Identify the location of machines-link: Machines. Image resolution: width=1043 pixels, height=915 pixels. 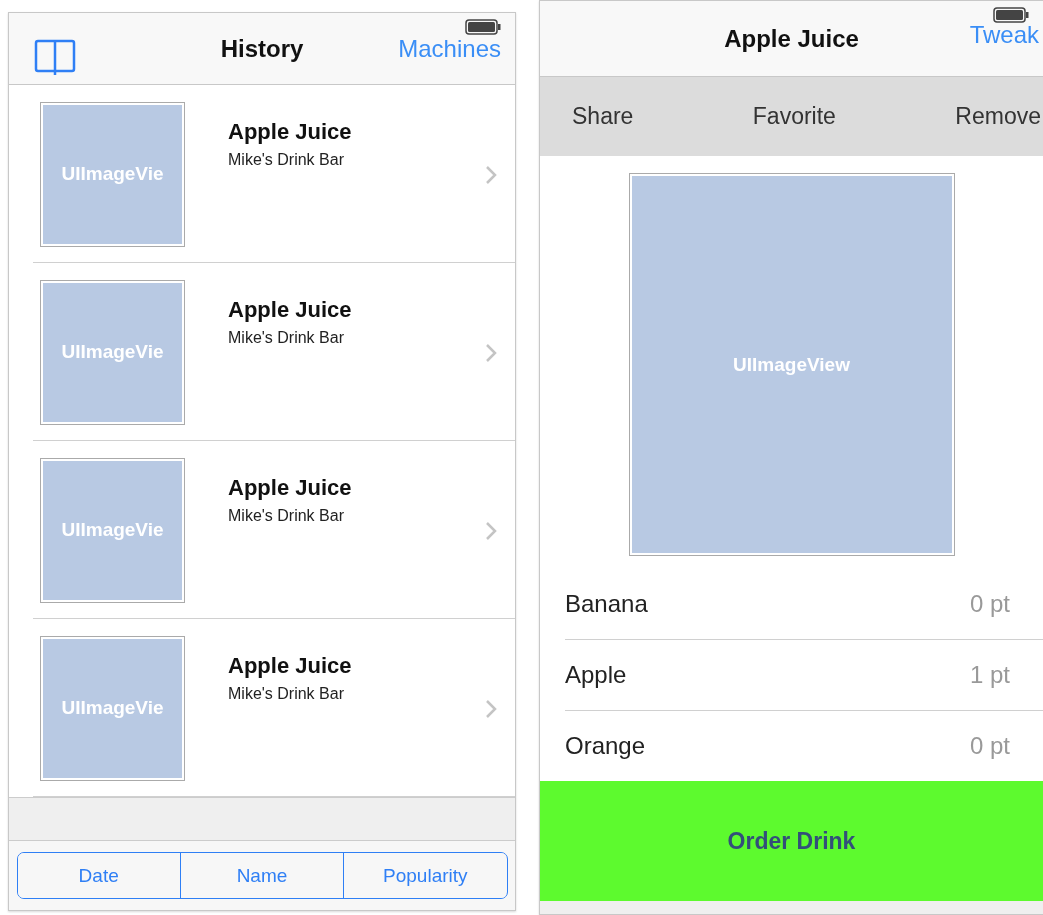
(449, 49).